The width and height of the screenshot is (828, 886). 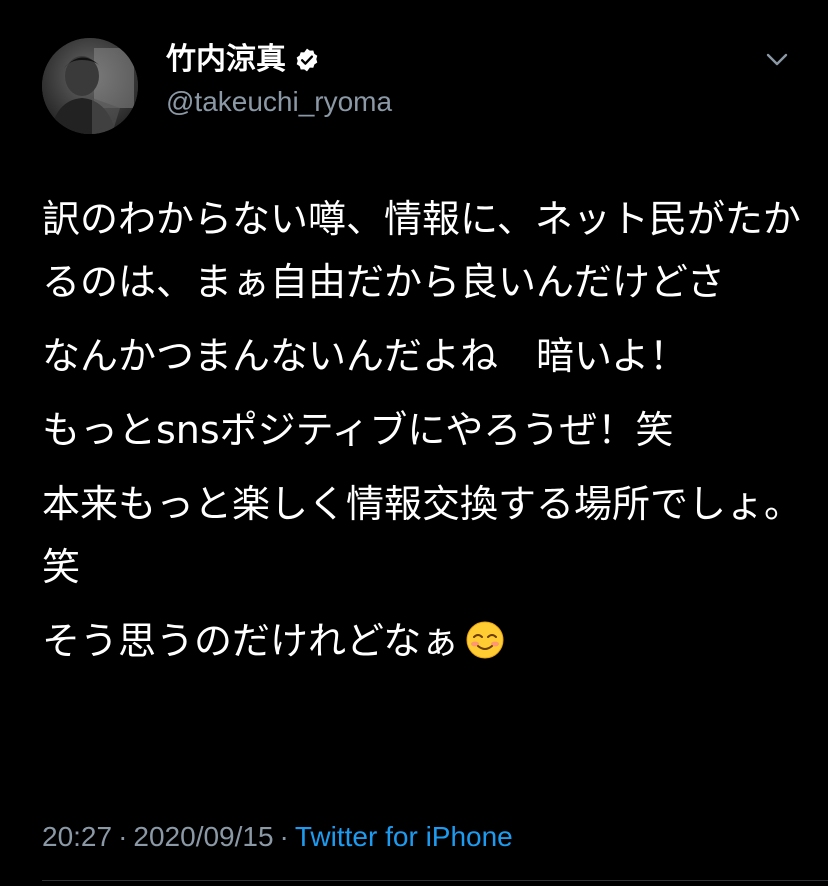 What do you see at coordinates (358, 430) in the screenshot?
I see `tweet-paragraph: もっとsnsポジティブにやろうぜ！笑` at bounding box center [358, 430].